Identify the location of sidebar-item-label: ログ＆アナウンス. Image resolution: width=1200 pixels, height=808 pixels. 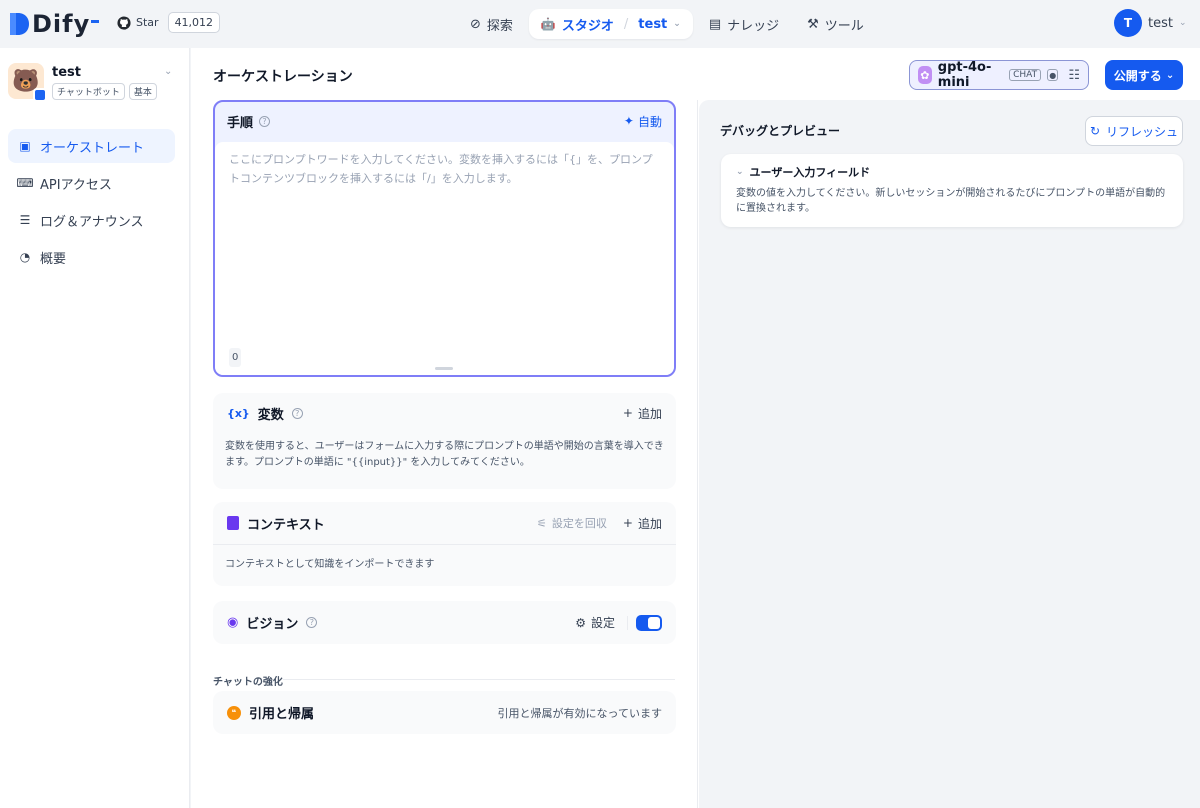
(92, 222).